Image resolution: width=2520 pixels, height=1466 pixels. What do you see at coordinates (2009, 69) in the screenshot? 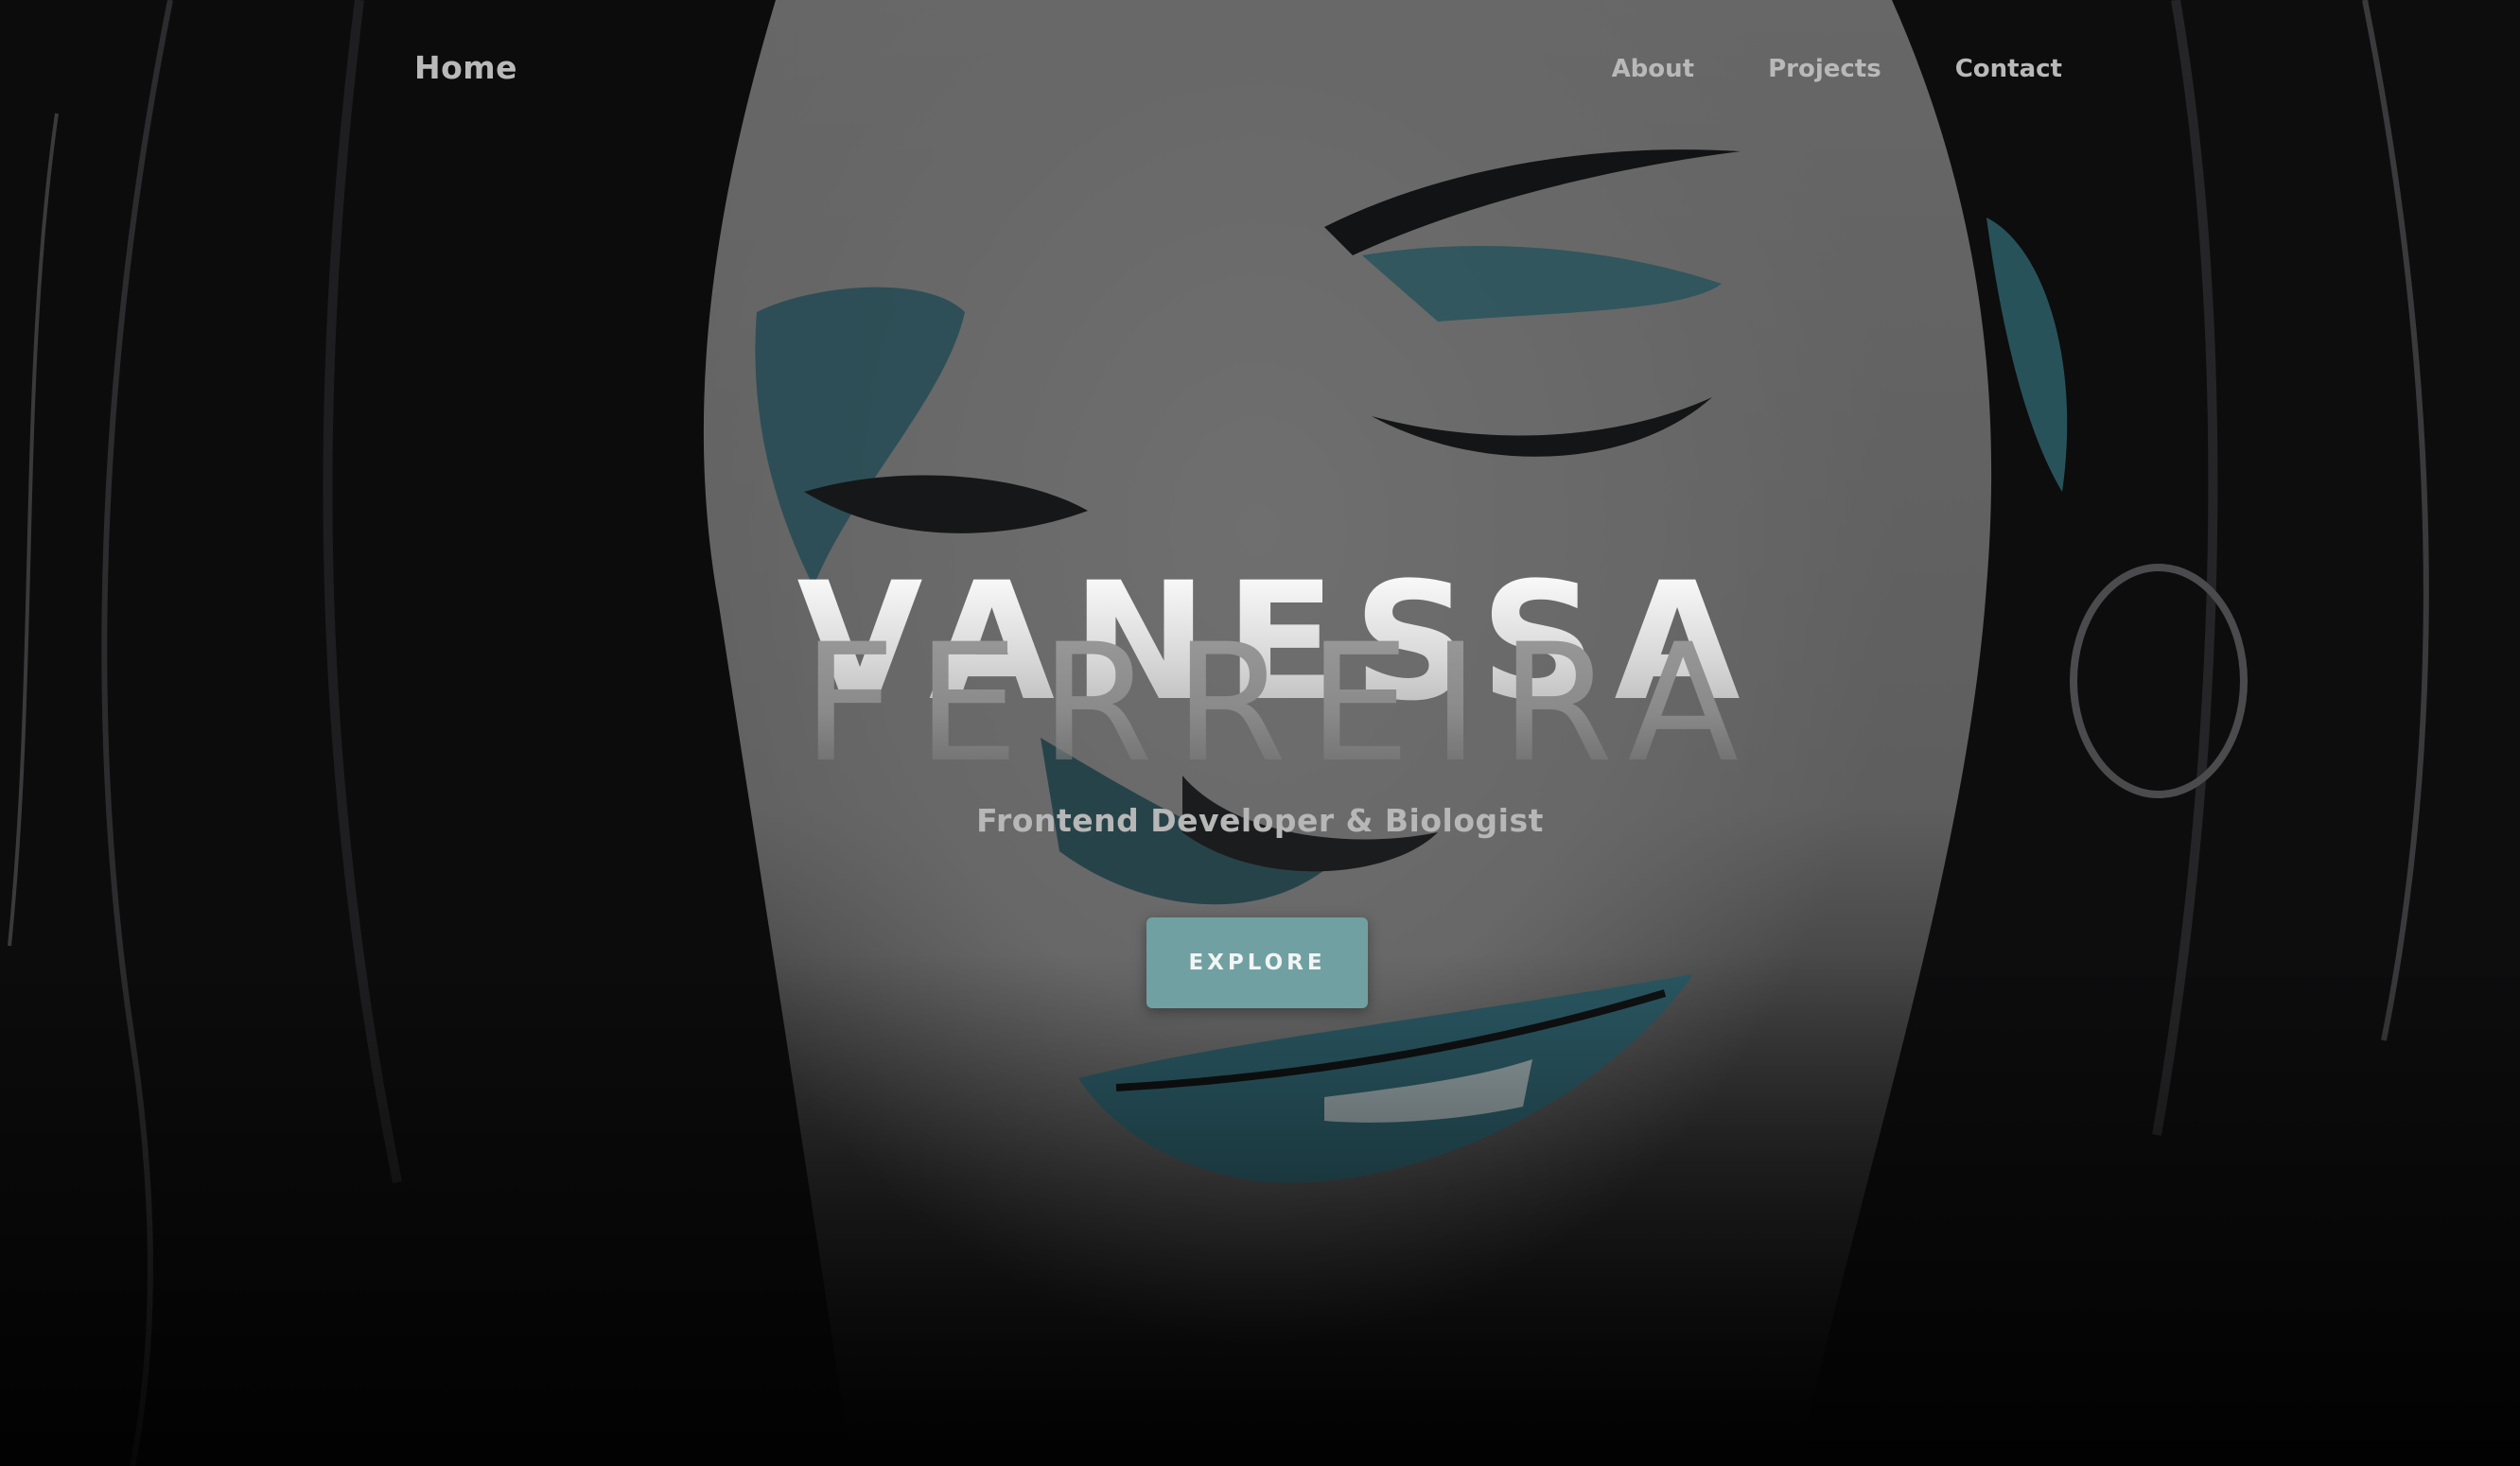
I see `nav-contact-link: Contact` at bounding box center [2009, 69].